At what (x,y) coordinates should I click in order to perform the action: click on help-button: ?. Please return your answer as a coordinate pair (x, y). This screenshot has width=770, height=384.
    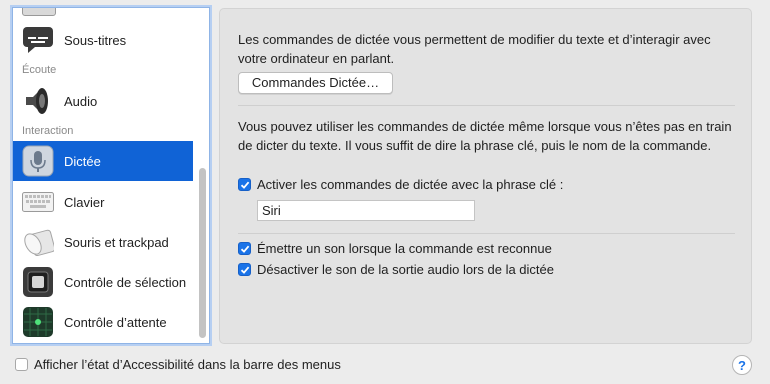
    Looking at the image, I should click on (742, 365).